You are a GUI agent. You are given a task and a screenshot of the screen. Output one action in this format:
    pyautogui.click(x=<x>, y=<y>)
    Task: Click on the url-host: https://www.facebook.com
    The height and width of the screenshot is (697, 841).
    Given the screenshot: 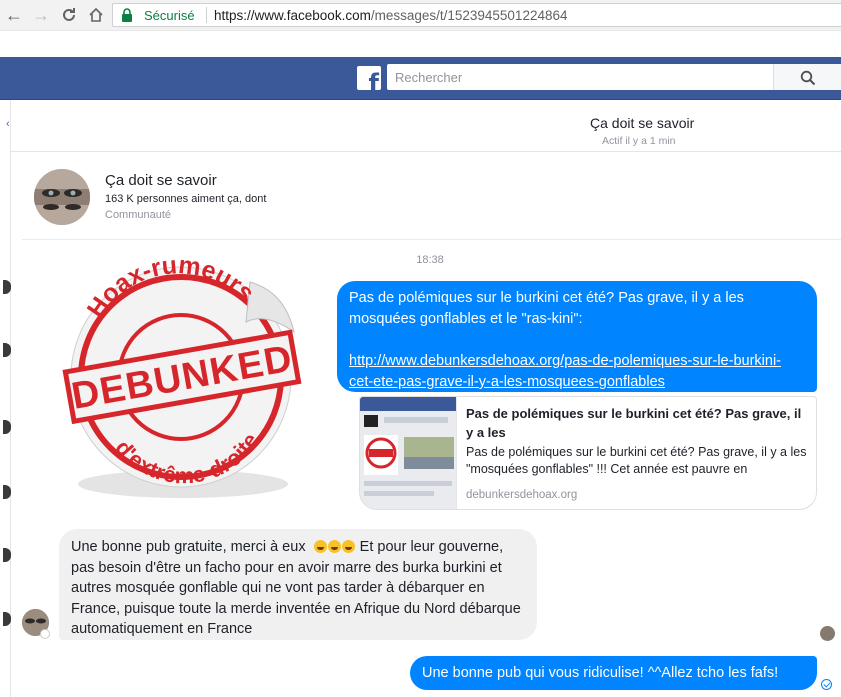 What is the action you would take?
    pyautogui.click(x=292, y=15)
    